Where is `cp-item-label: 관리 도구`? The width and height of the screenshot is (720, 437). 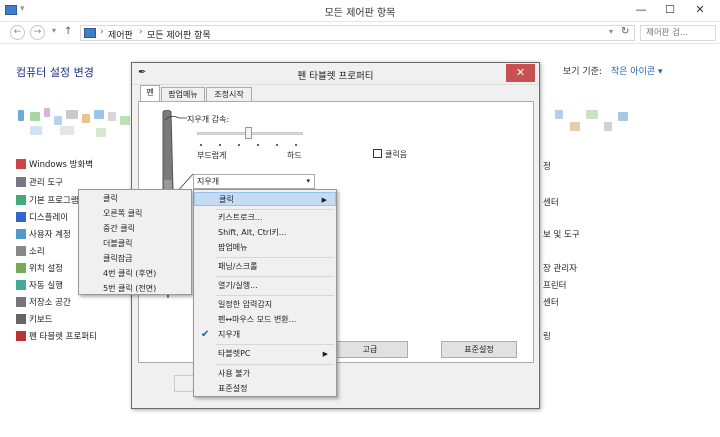 cp-item-label: 관리 도구 is located at coordinates (46, 183).